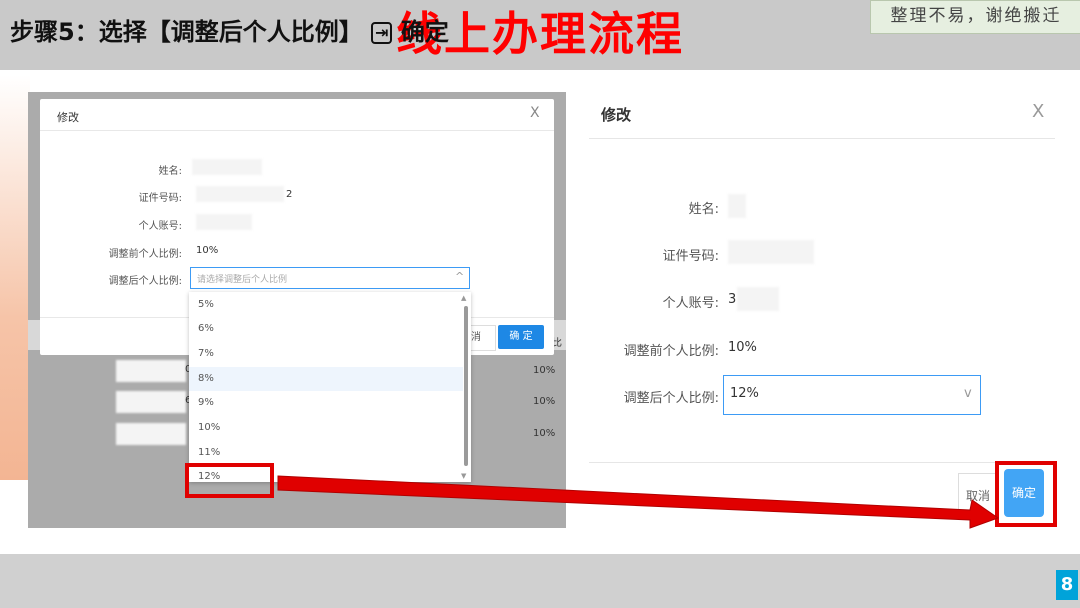 This screenshot has width=1080, height=608. I want to click on chevron-up-icon: ^, so click(460, 276).